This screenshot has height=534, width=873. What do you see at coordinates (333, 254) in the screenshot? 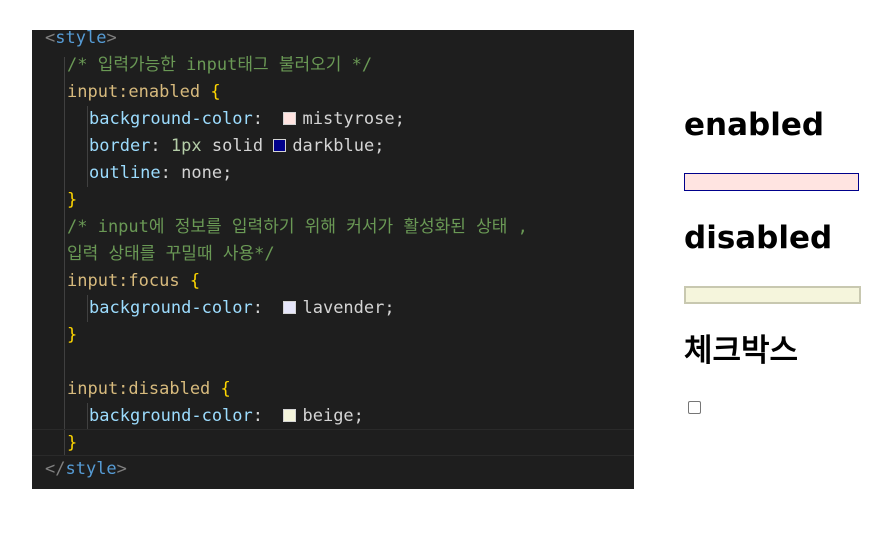
I see `code-line-comment: 입력 상태를 꾸밀때 사용*/` at bounding box center [333, 254].